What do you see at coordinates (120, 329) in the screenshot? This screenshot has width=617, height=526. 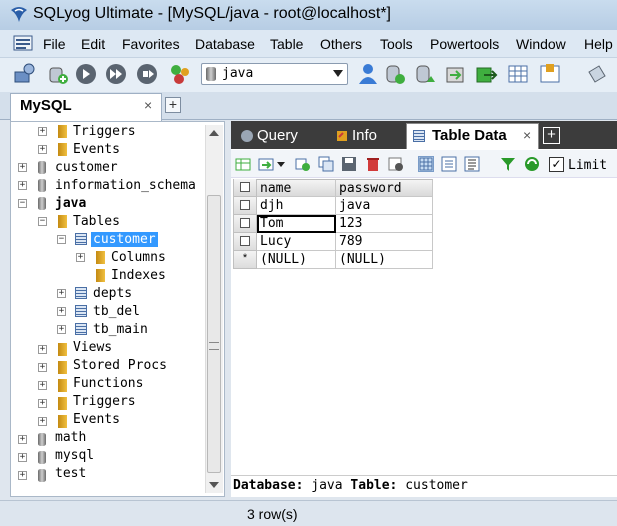 I see `tree-table-tb-main: tb_main` at bounding box center [120, 329].